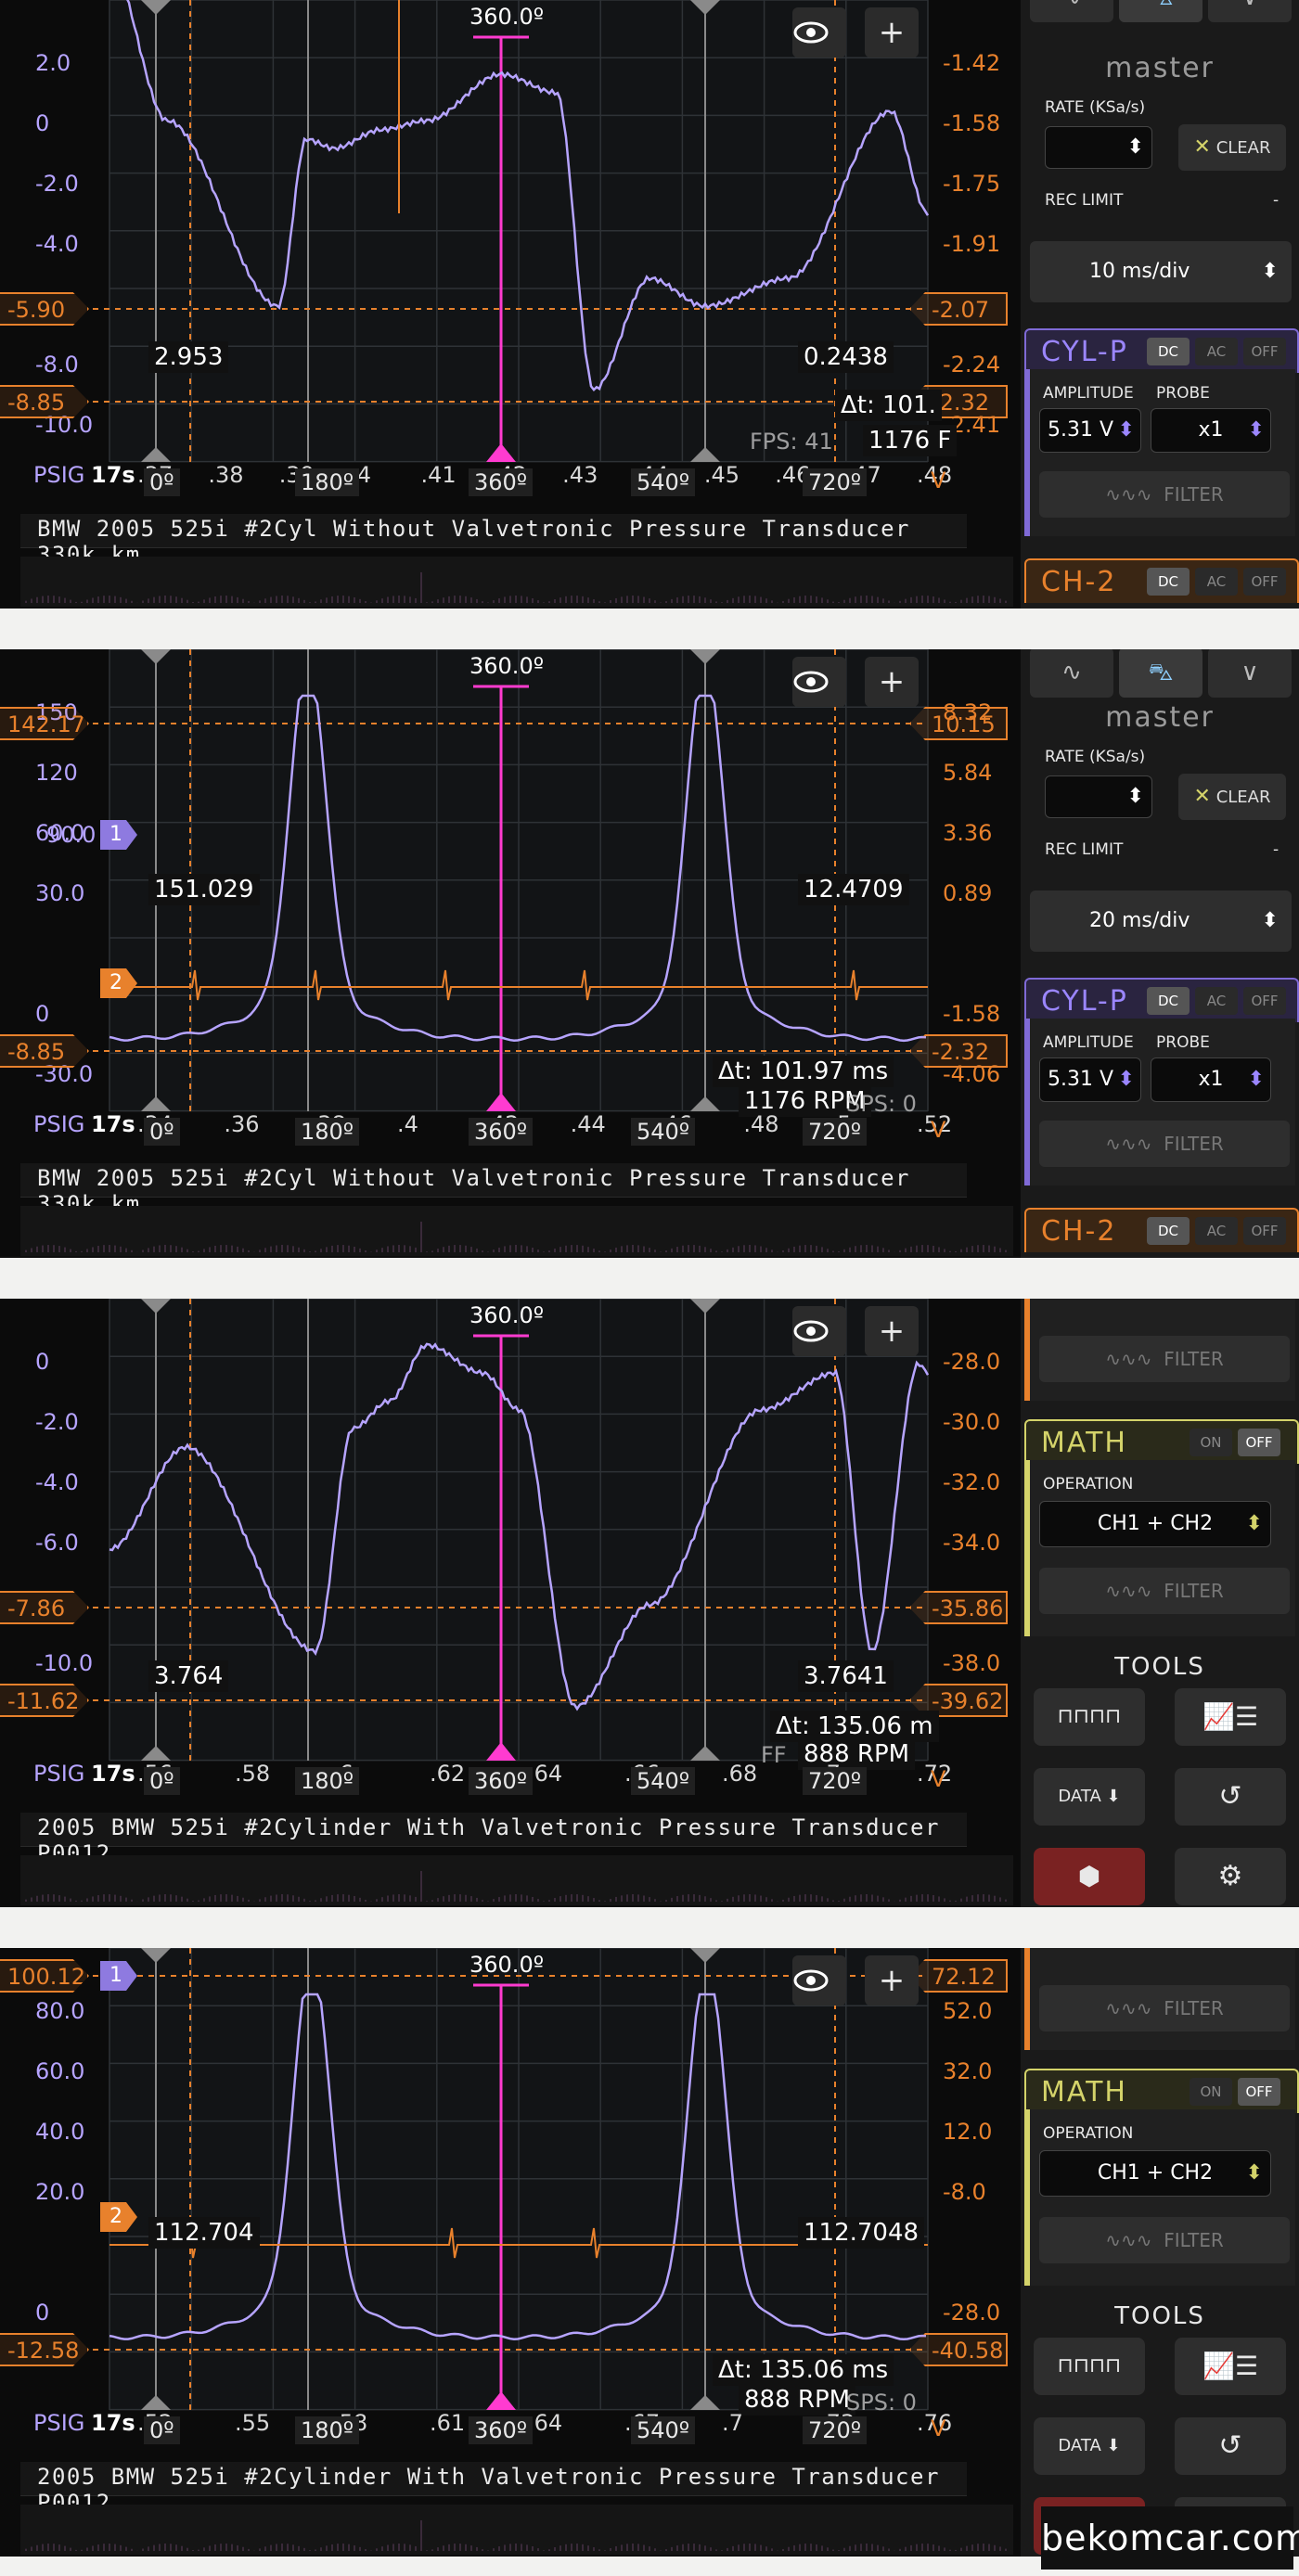 This screenshot has width=1299, height=2576. Describe the element at coordinates (959, 1976) in the screenshot. I see `cursor-flag-right: 72.12` at that location.